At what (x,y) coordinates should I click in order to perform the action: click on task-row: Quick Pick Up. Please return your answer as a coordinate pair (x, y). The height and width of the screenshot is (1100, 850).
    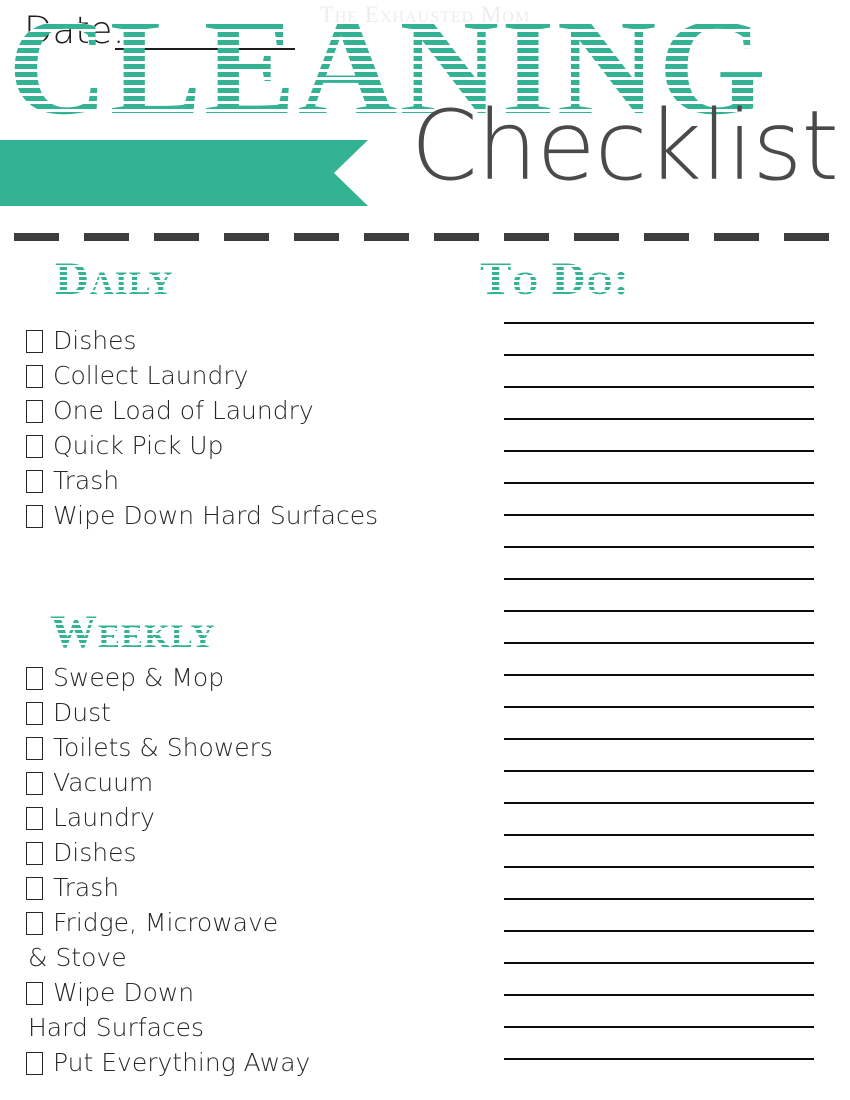
    Looking at the image, I should click on (251, 445).